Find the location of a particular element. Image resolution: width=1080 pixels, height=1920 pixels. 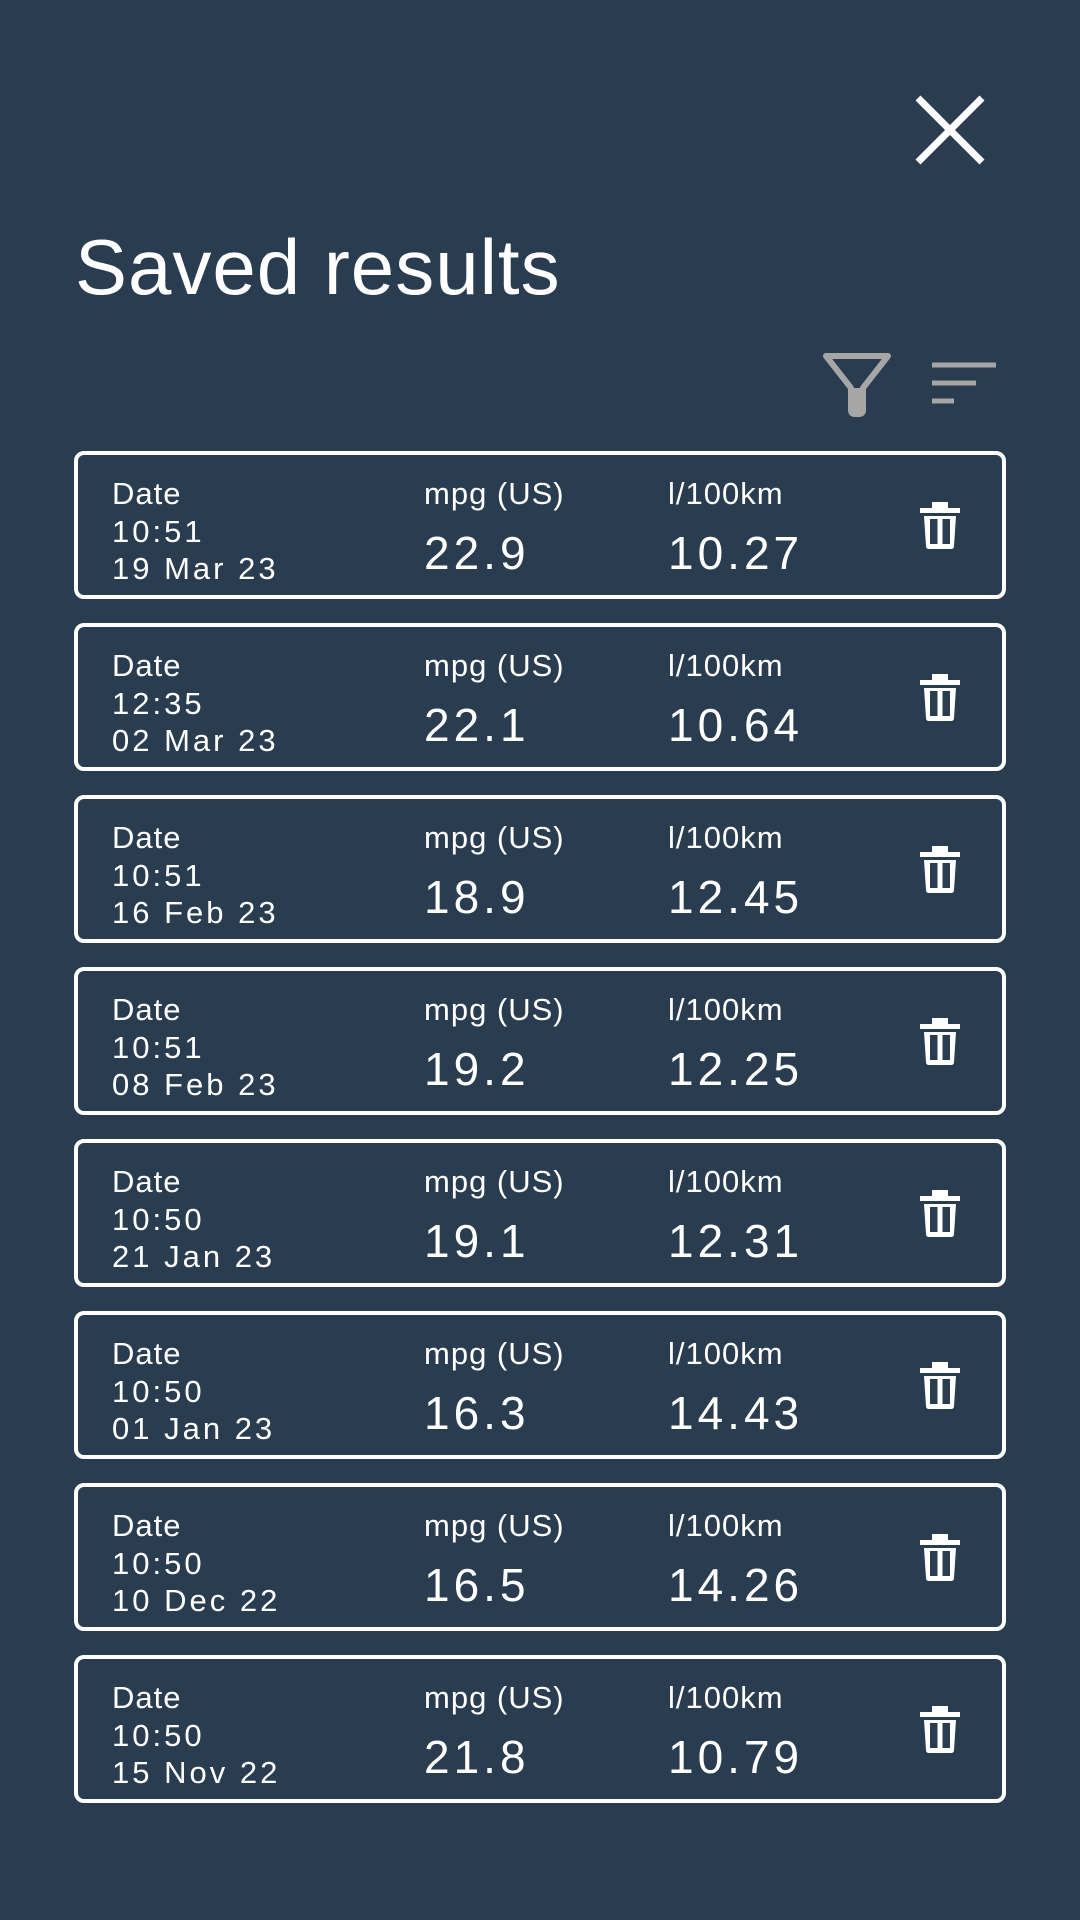

filter-button is located at coordinates (857, 385).